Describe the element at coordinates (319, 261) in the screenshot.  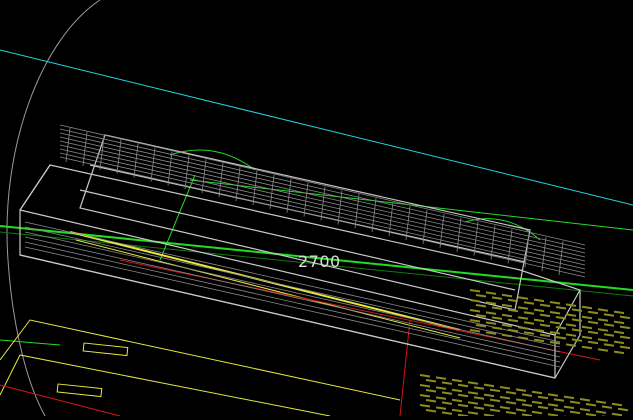
I see `dimension-label: 2700` at that location.